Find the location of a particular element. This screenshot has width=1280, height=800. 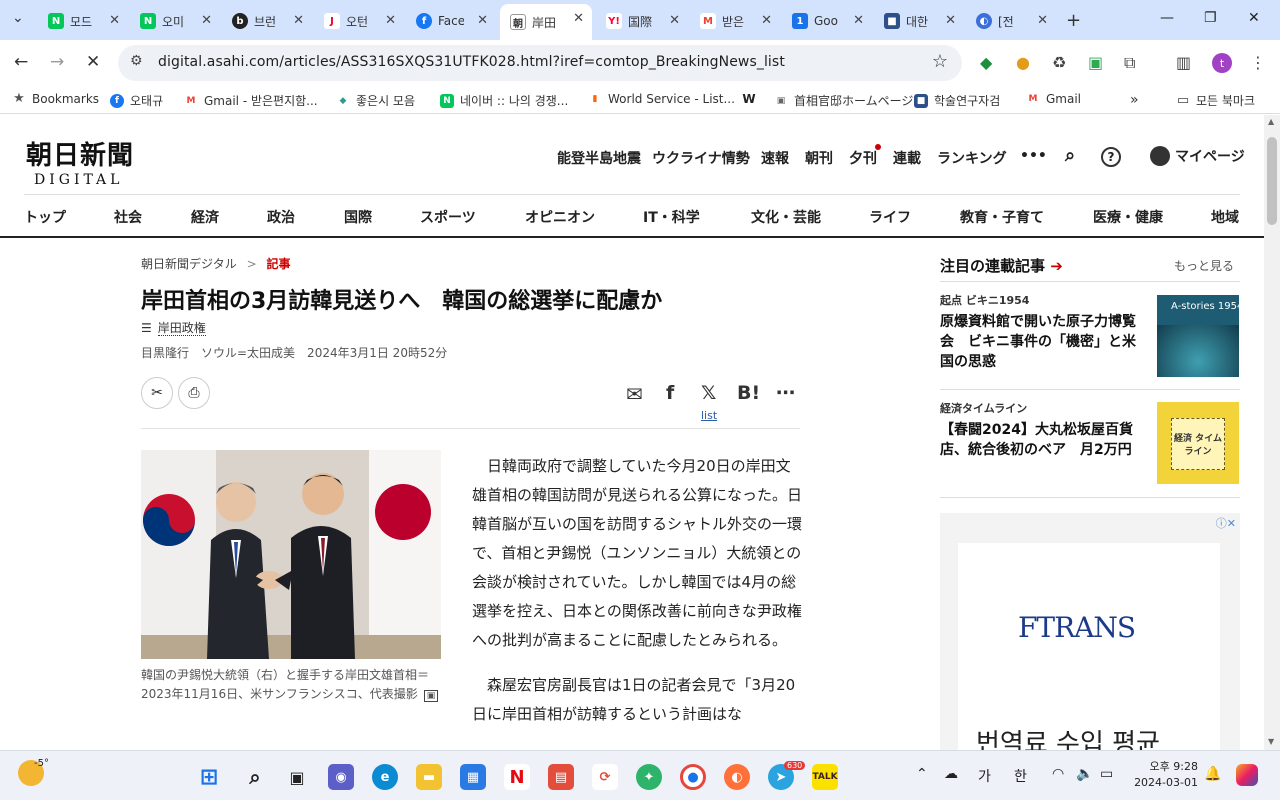

sidebar-heading: 注目の連載記事 ➔ is located at coordinates (1001, 265).